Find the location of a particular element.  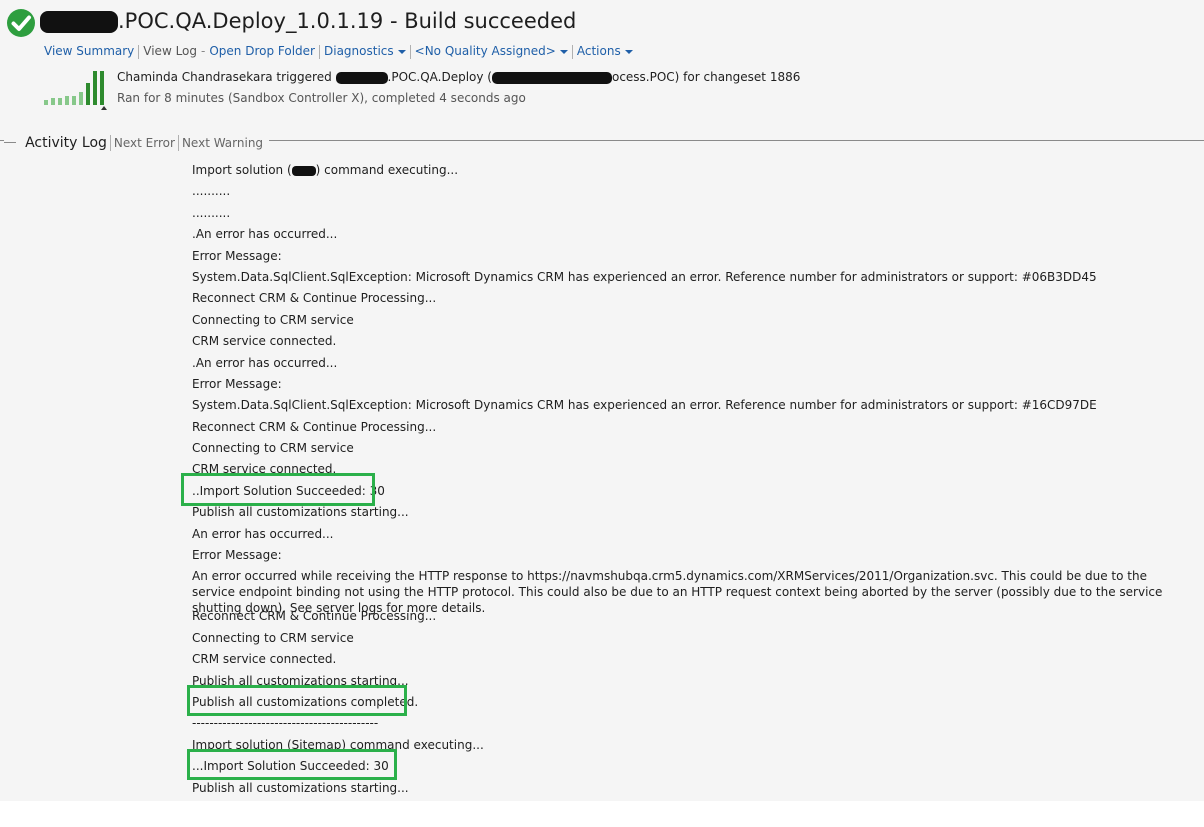

actions-menu: Actions is located at coordinates (605, 51).